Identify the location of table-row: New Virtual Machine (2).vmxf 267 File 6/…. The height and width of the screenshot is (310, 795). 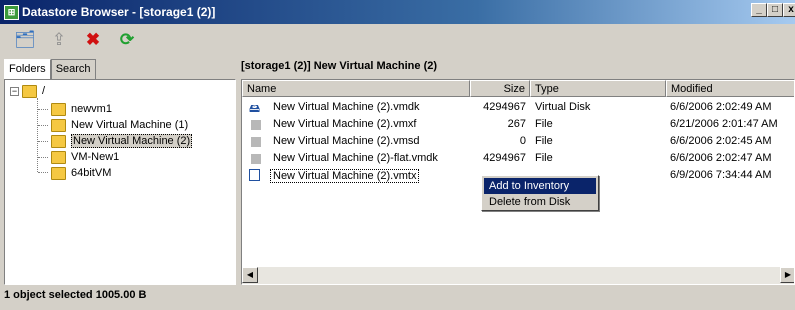
(518, 124).